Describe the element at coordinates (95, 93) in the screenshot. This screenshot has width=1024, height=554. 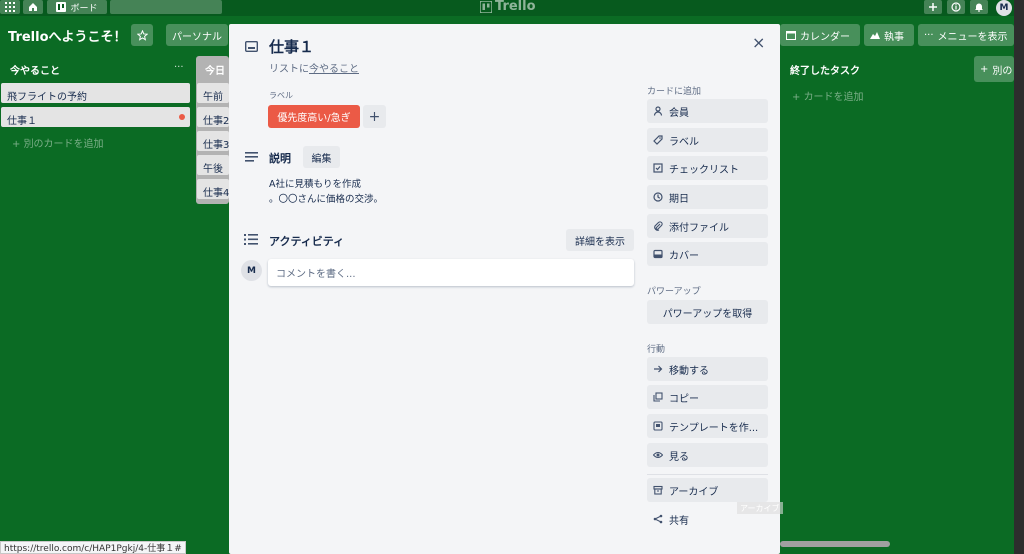
I see `list-card: 飛フライトの予約` at that location.